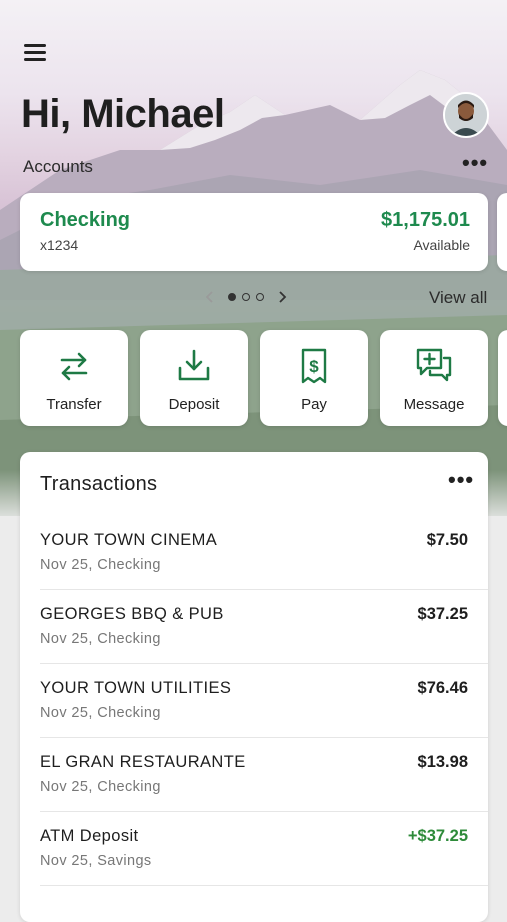  What do you see at coordinates (99, 484) in the screenshot?
I see `transactions-title: Transactions` at bounding box center [99, 484].